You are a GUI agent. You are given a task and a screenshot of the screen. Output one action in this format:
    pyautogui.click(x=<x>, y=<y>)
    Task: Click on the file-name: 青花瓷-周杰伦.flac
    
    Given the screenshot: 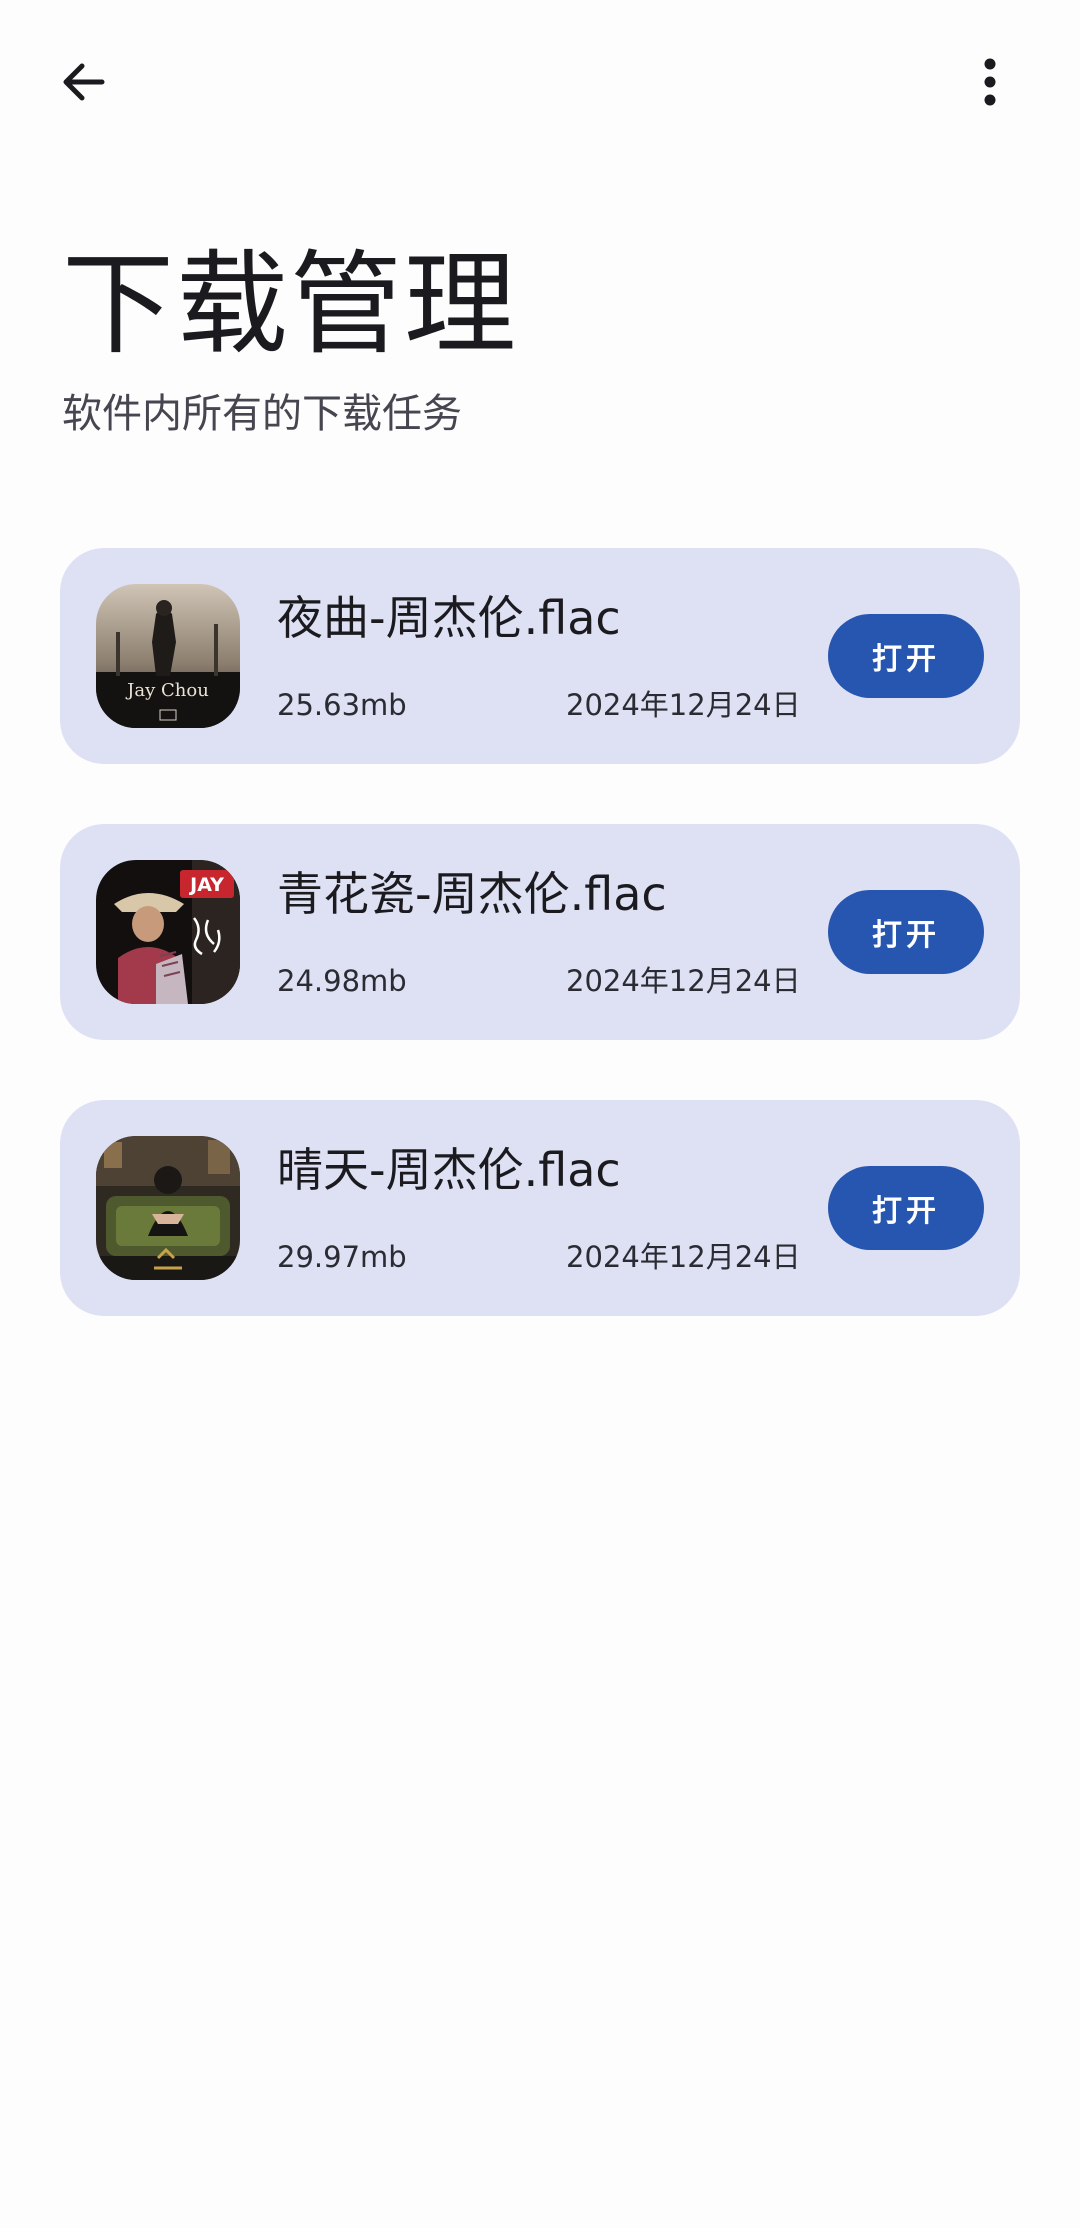 What is the action you would take?
    pyautogui.click(x=472, y=894)
    